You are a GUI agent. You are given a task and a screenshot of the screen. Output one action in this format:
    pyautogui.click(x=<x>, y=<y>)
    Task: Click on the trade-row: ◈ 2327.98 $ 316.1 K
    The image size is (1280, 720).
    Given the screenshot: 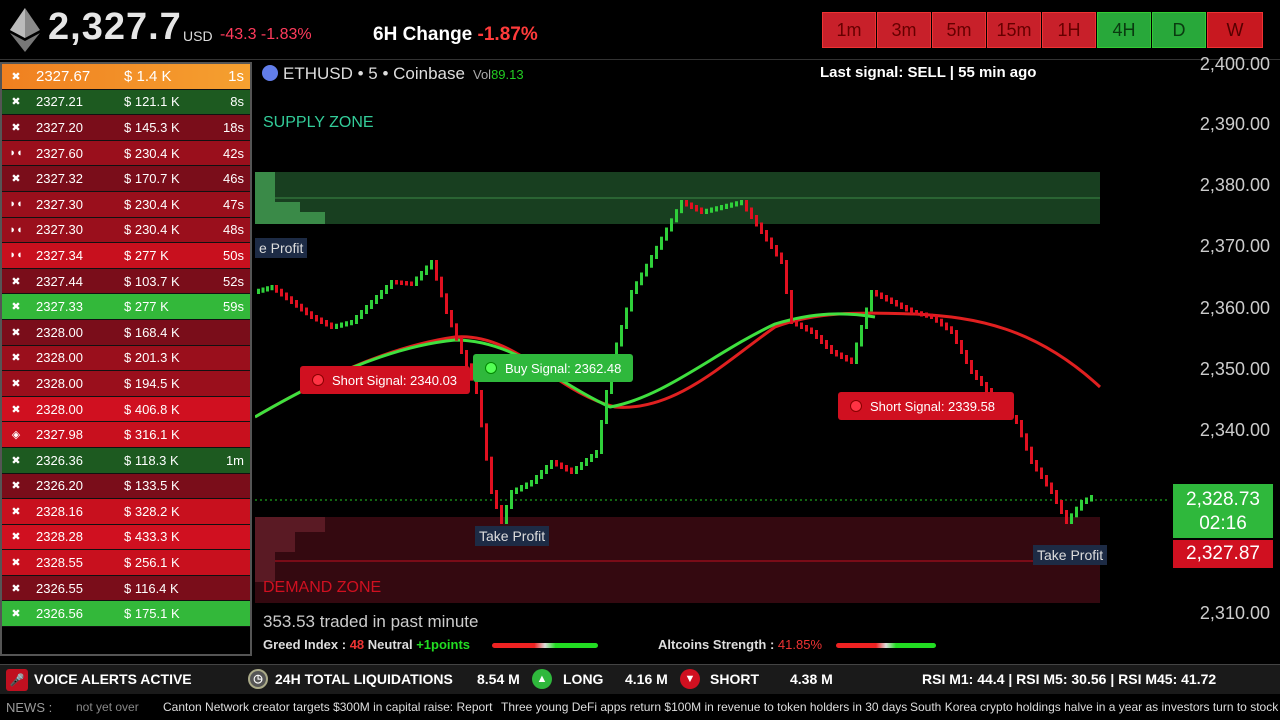 What is the action you would take?
    pyautogui.click(x=126, y=435)
    